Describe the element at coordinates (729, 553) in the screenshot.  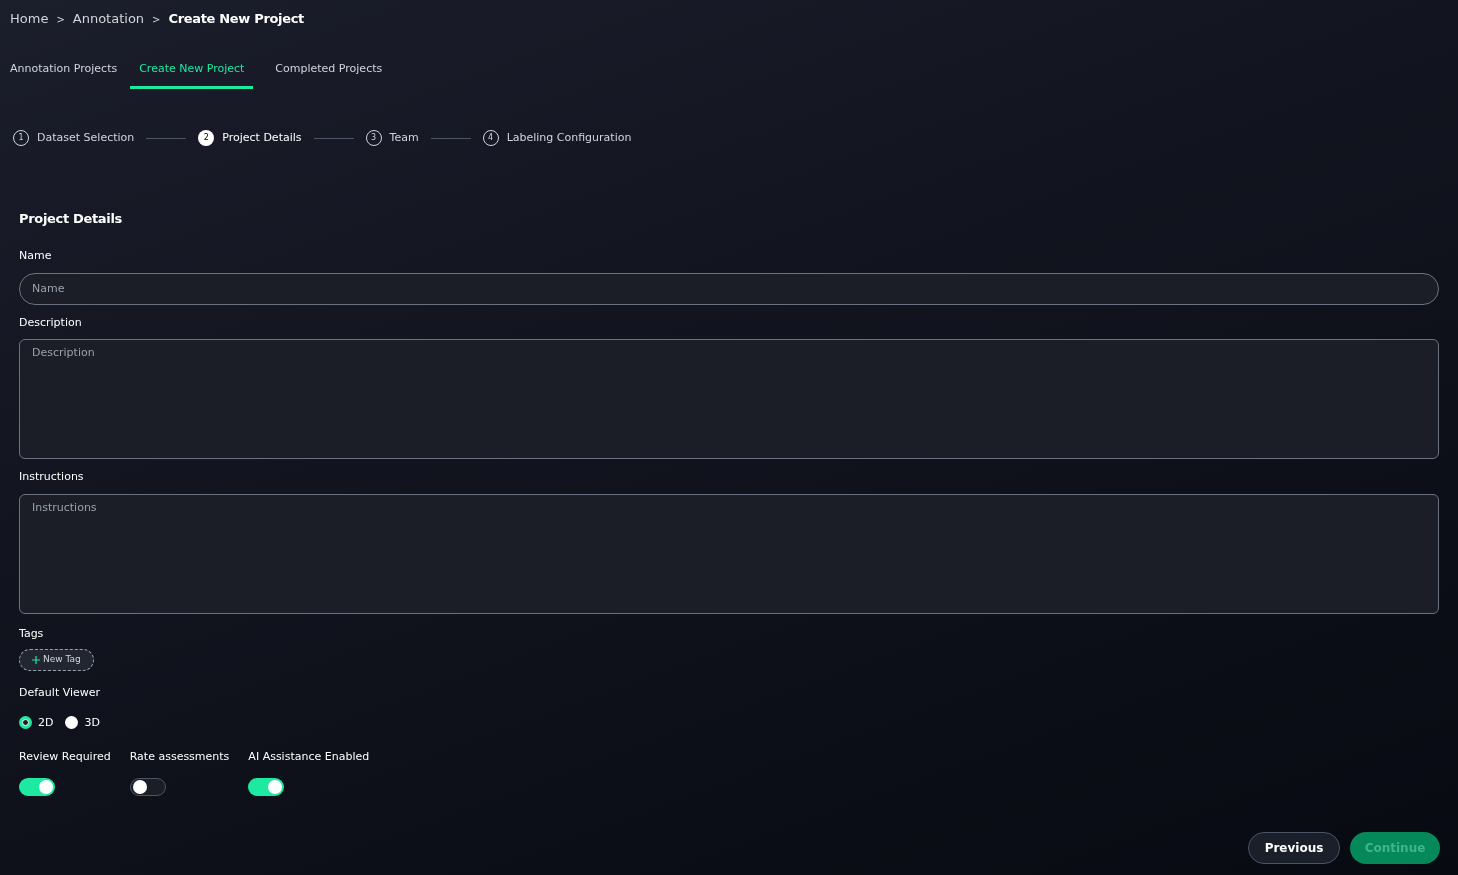
I see `text-area: Instructions` at that location.